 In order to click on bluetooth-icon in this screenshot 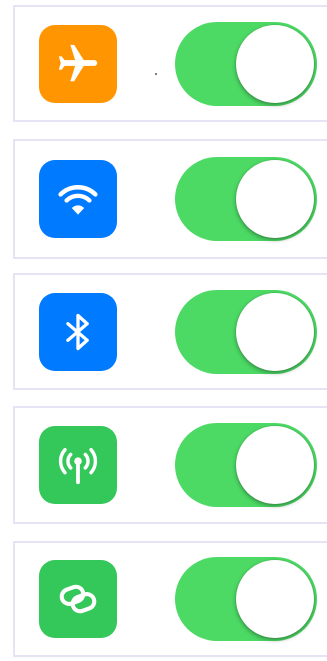, I will do `click(78, 331)`.